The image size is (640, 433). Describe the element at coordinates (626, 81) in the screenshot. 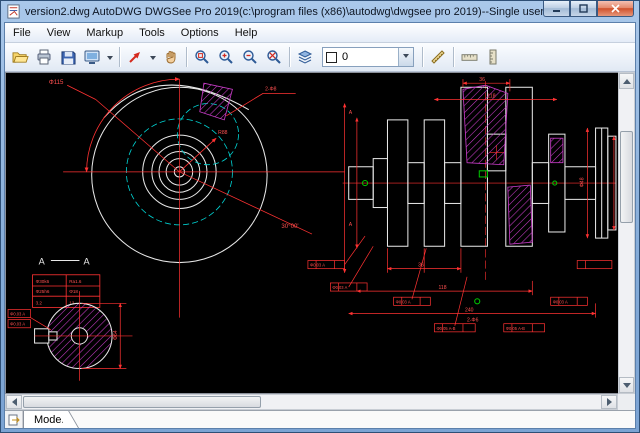

I see `scroll-up-button` at that location.